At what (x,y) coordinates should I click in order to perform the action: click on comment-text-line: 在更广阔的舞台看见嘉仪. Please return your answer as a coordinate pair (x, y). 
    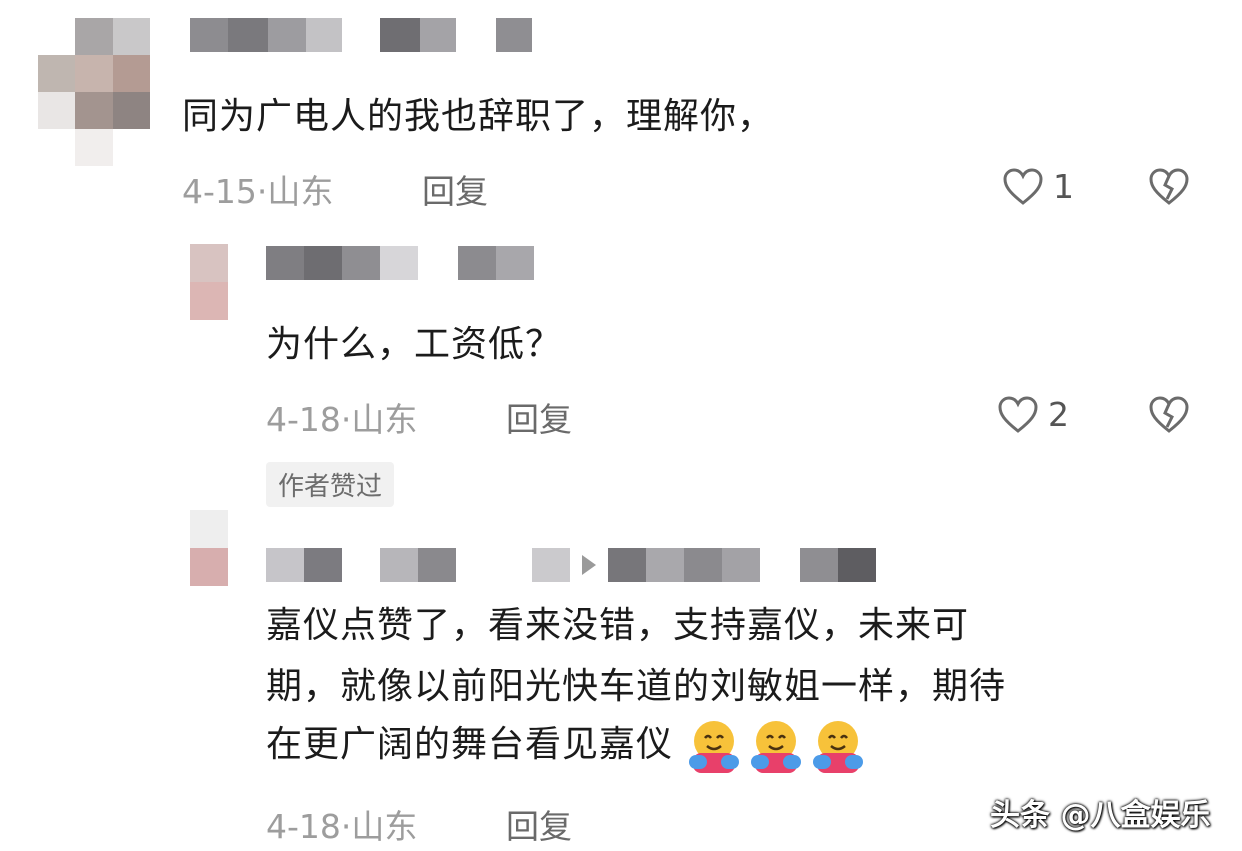
    Looking at the image, I should click on (568, 745).